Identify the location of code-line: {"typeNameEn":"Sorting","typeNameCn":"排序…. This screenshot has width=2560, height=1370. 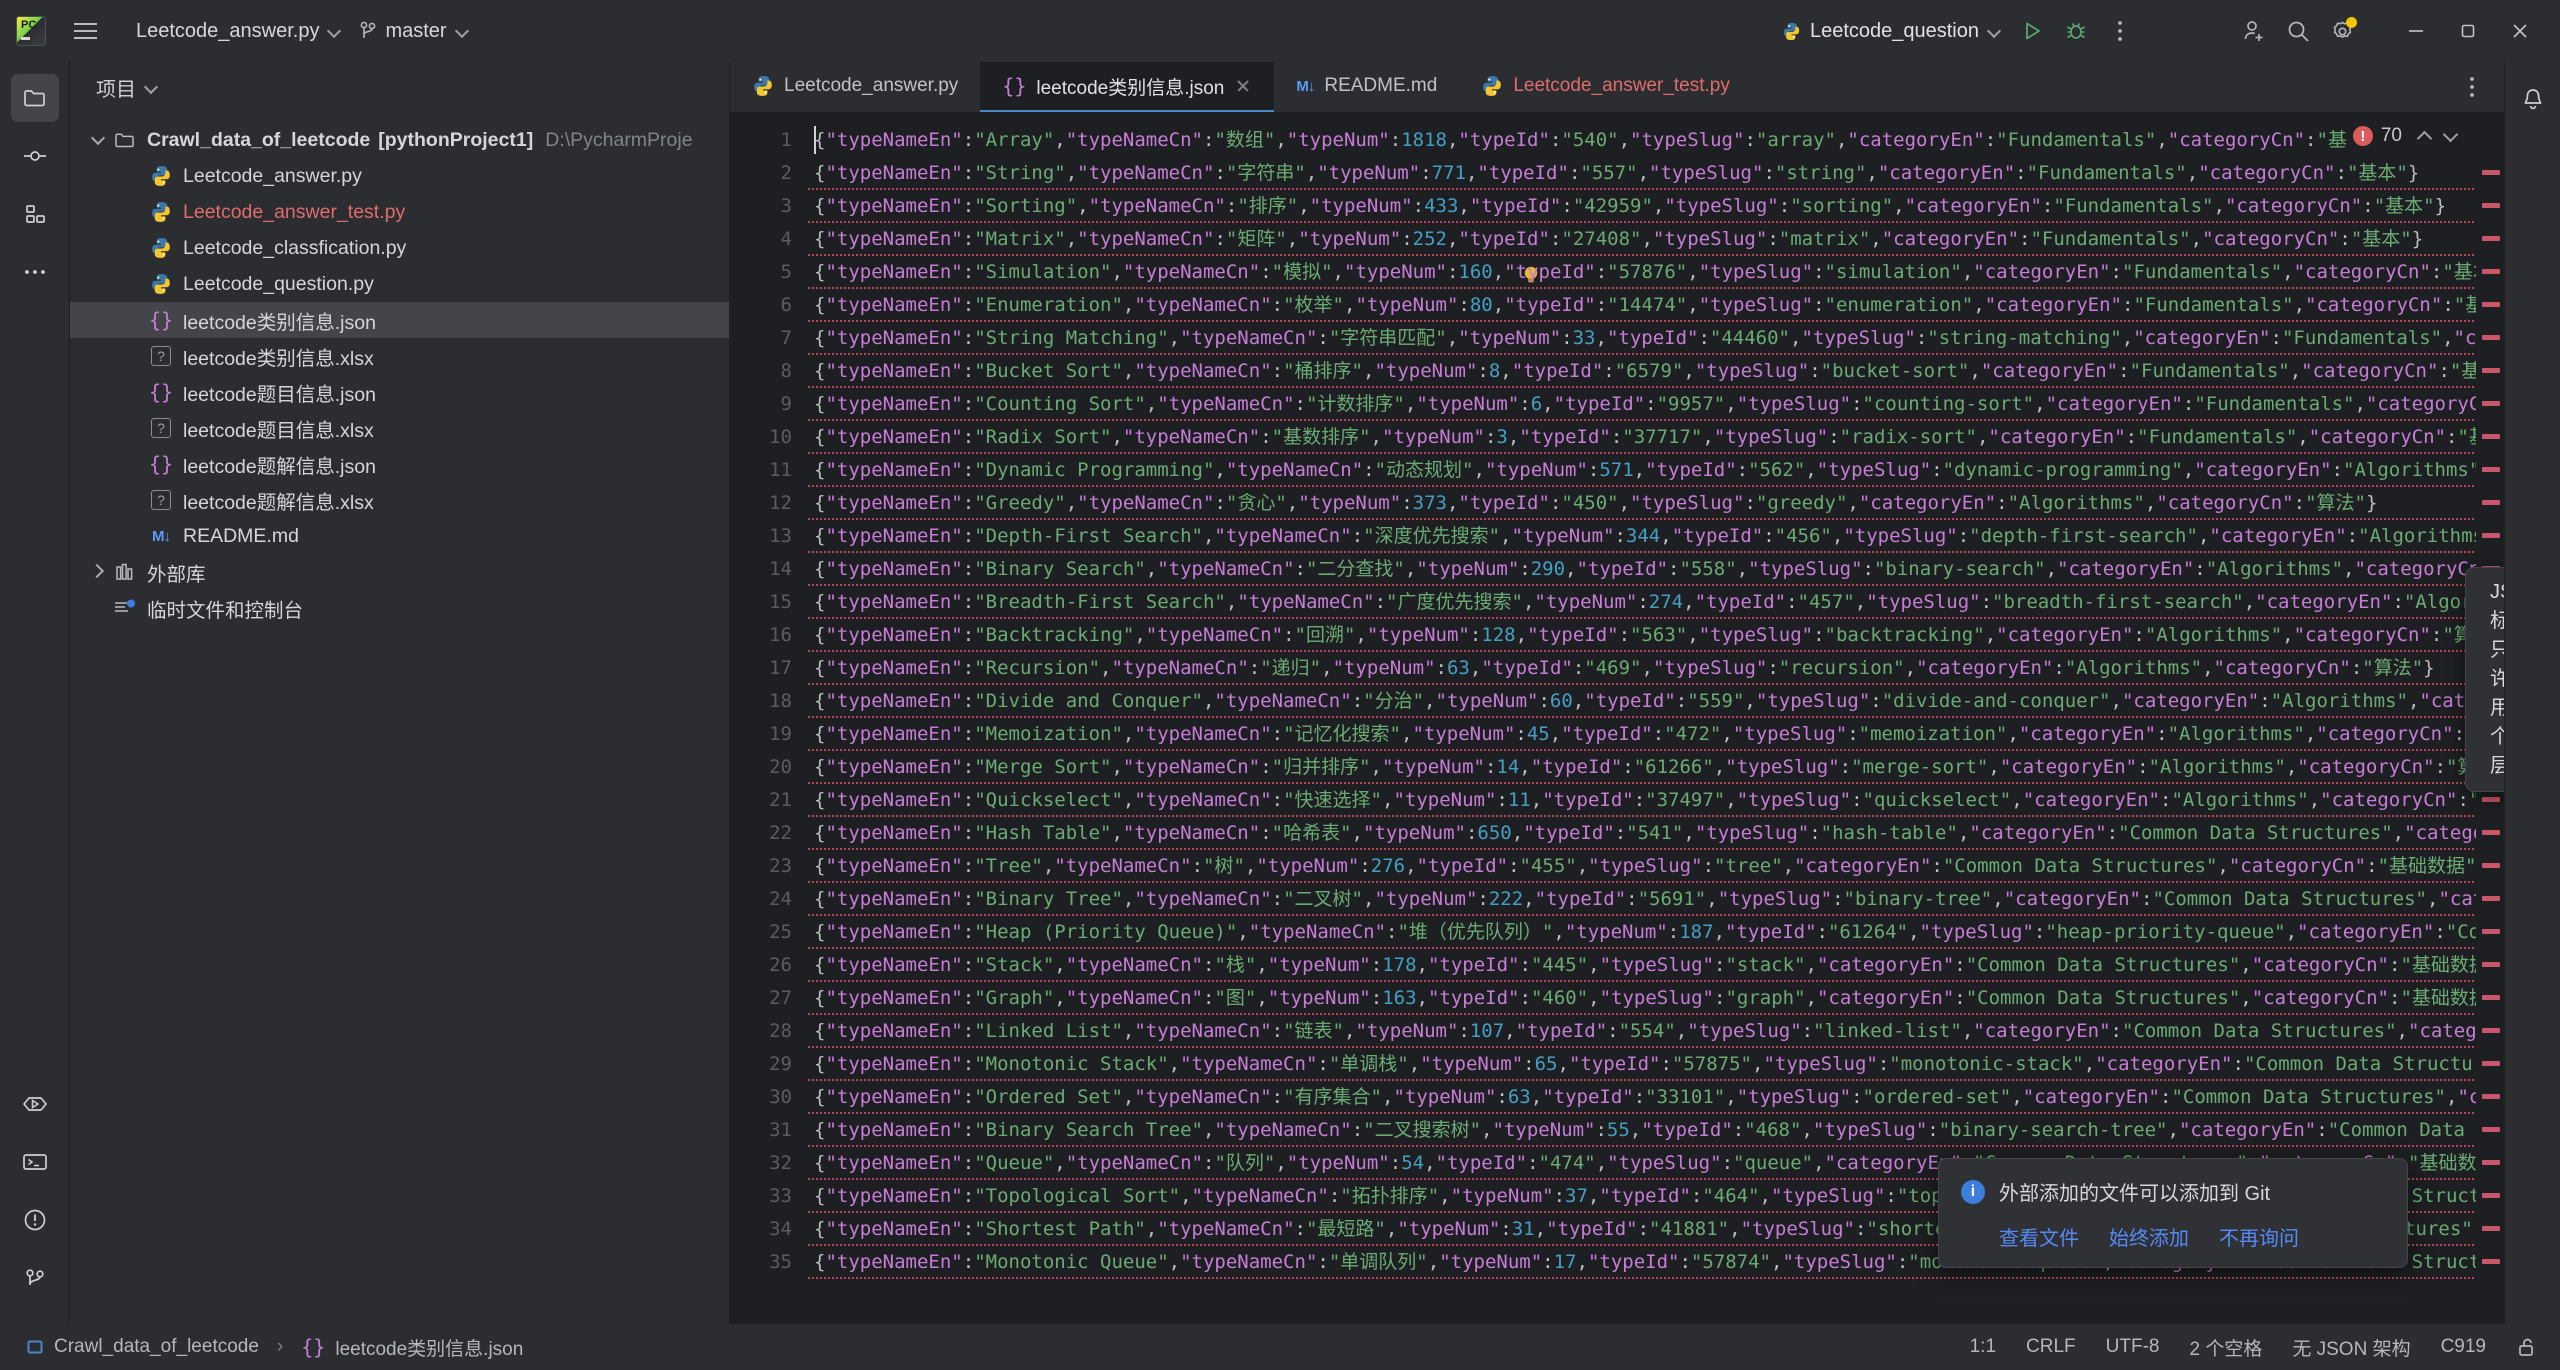
(1642, 206).